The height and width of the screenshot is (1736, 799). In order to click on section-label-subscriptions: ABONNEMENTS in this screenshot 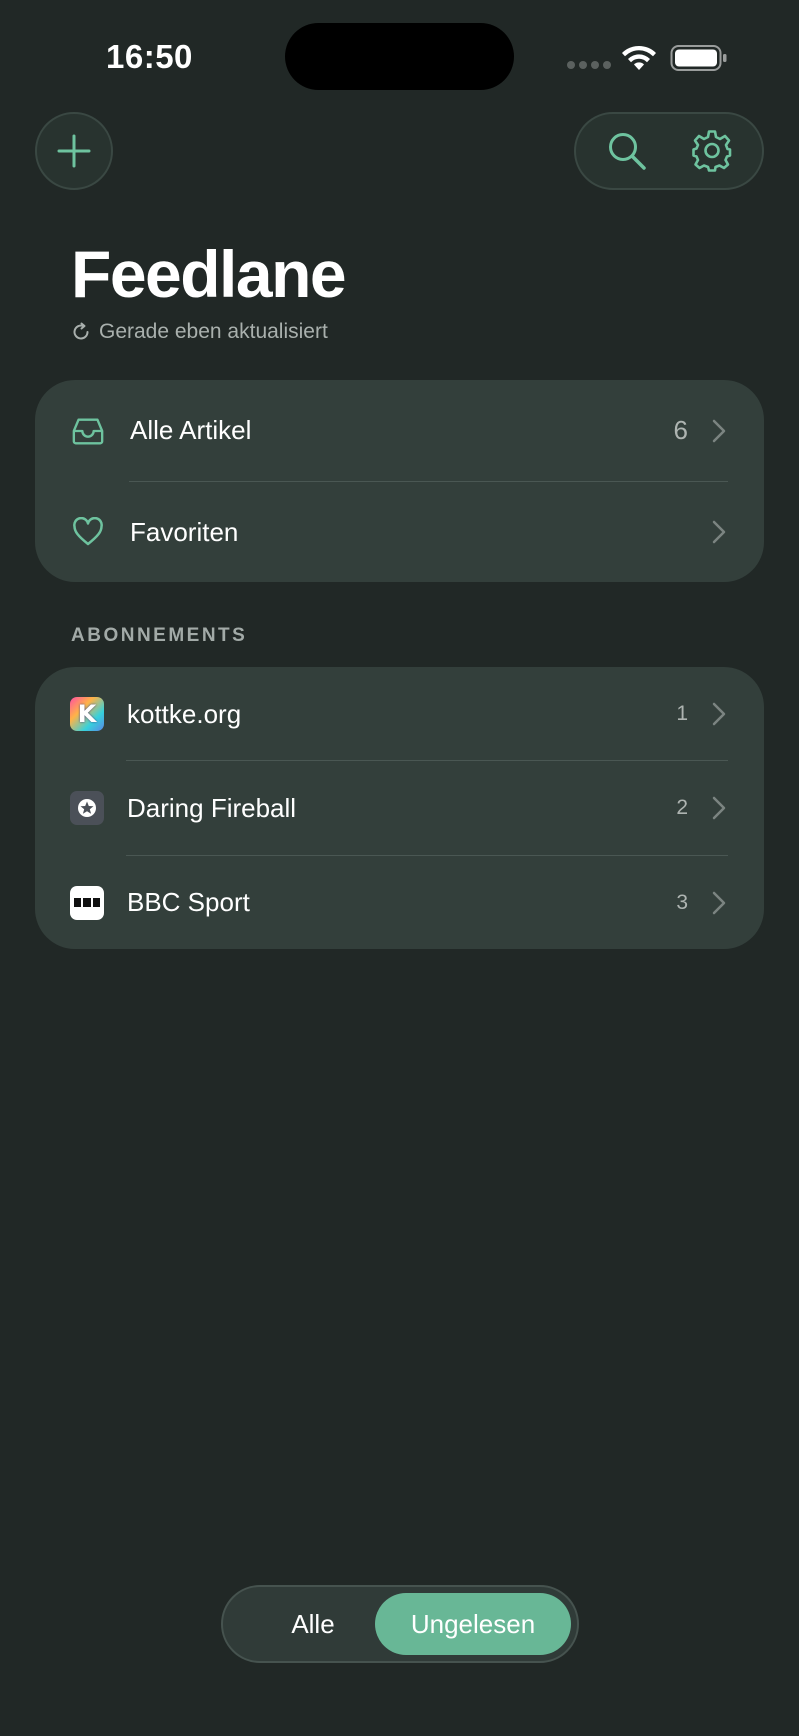, I will do `click(159, 635)`.